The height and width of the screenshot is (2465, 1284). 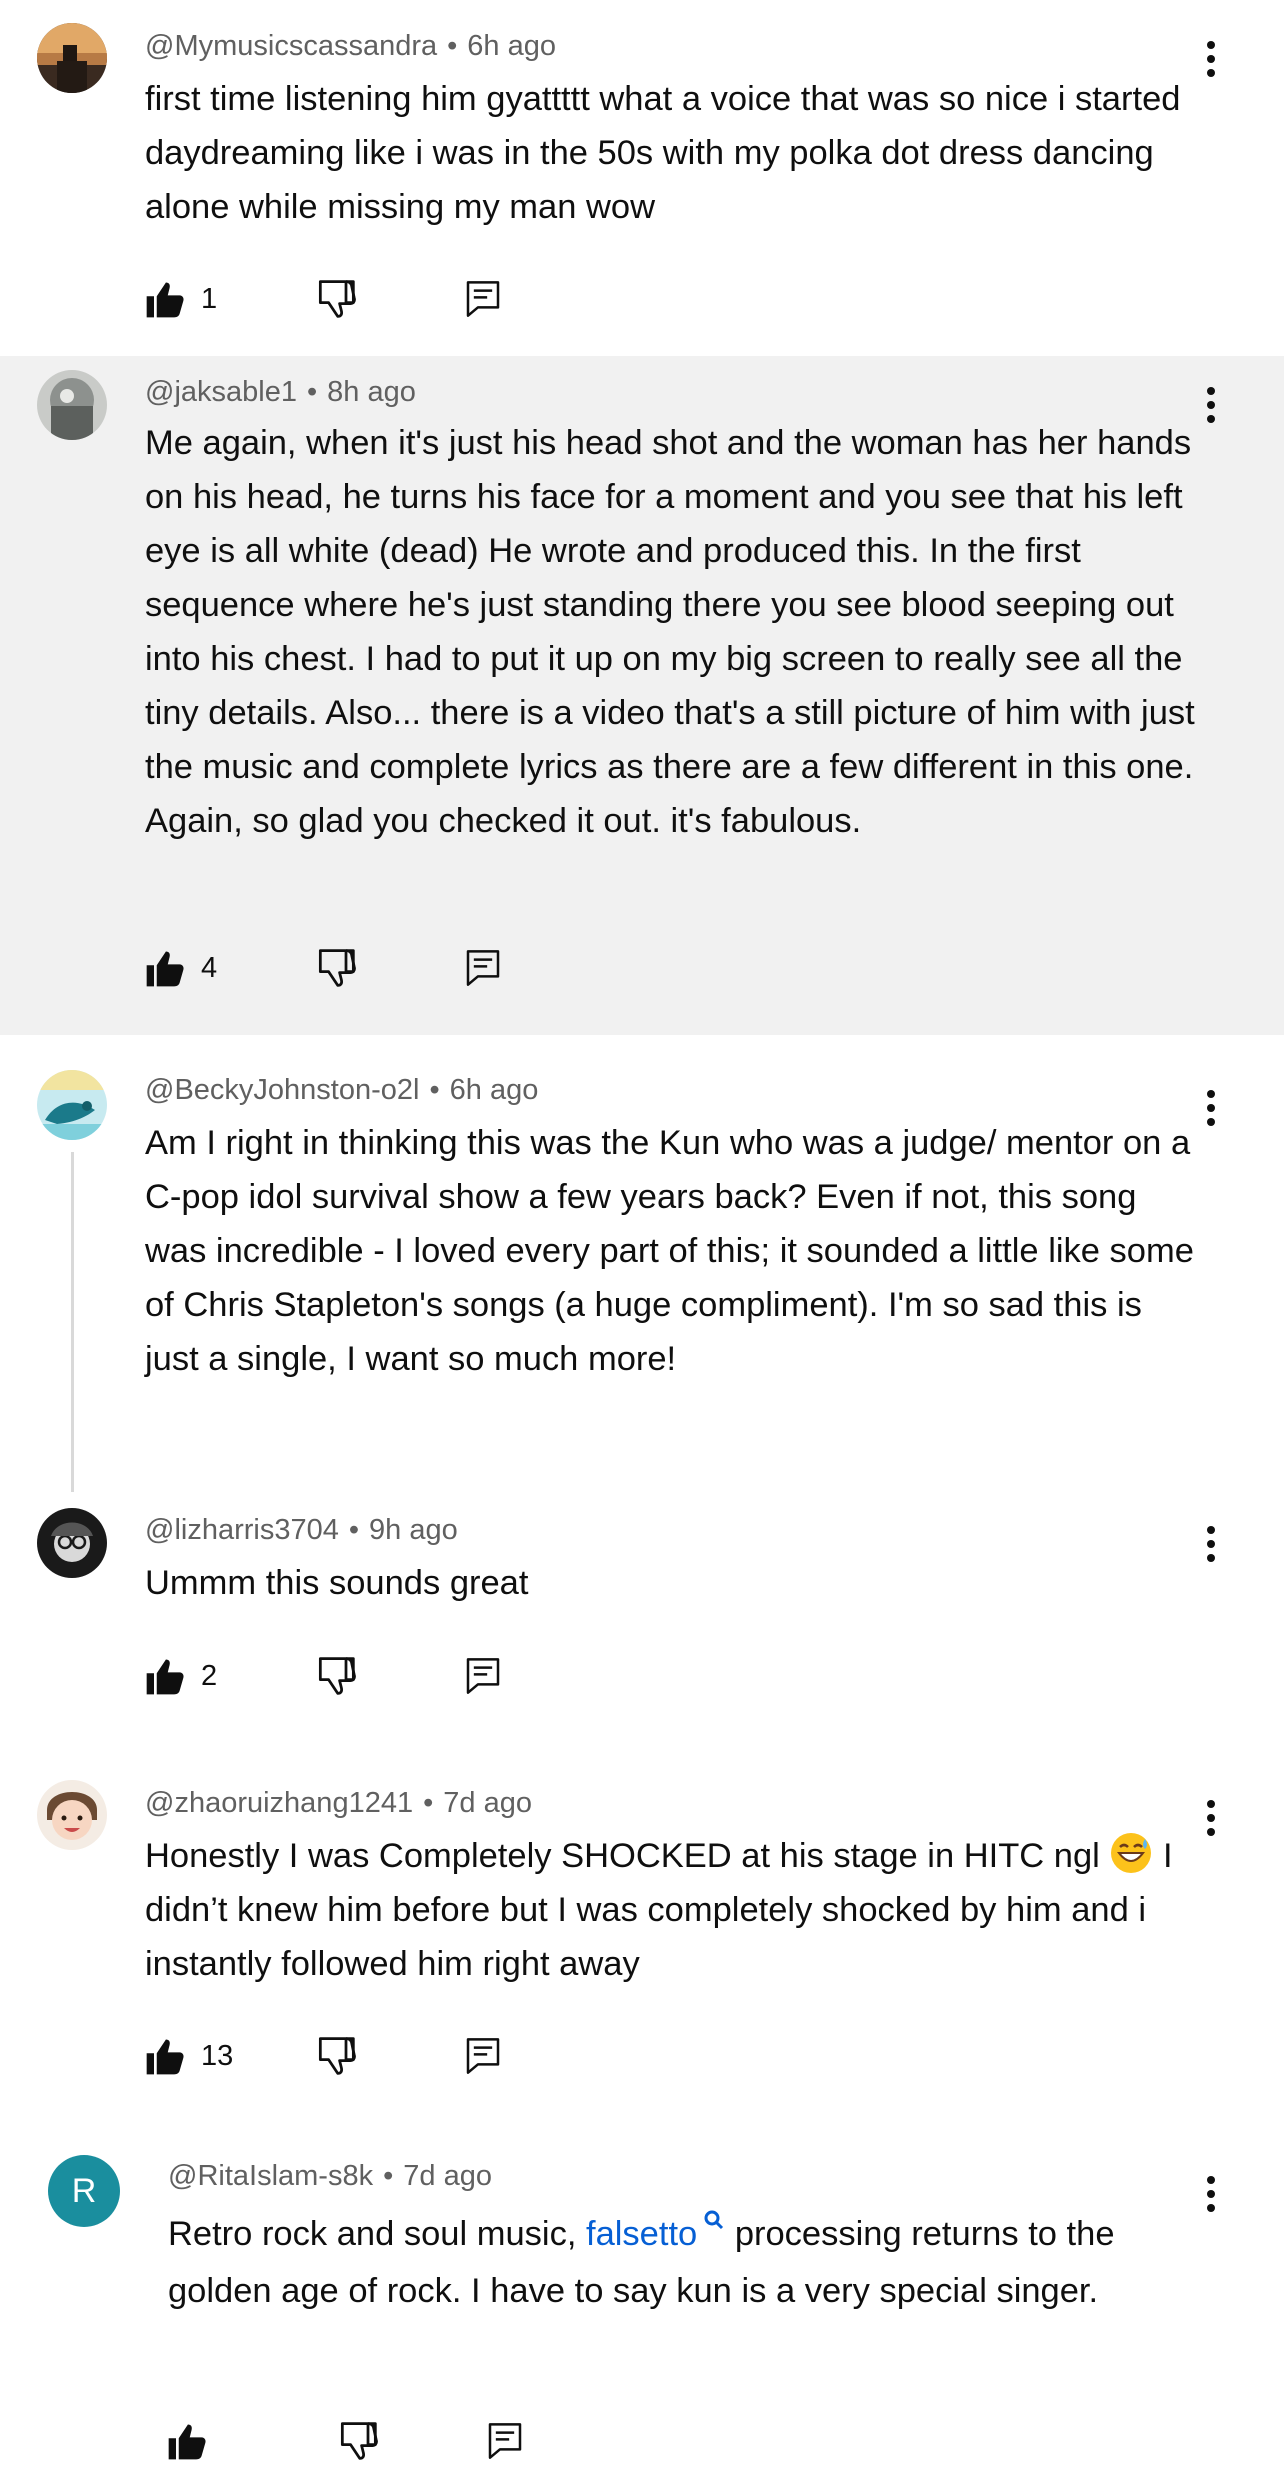 I want to click on comment-actions: 13, so click(x=353, y=2056).